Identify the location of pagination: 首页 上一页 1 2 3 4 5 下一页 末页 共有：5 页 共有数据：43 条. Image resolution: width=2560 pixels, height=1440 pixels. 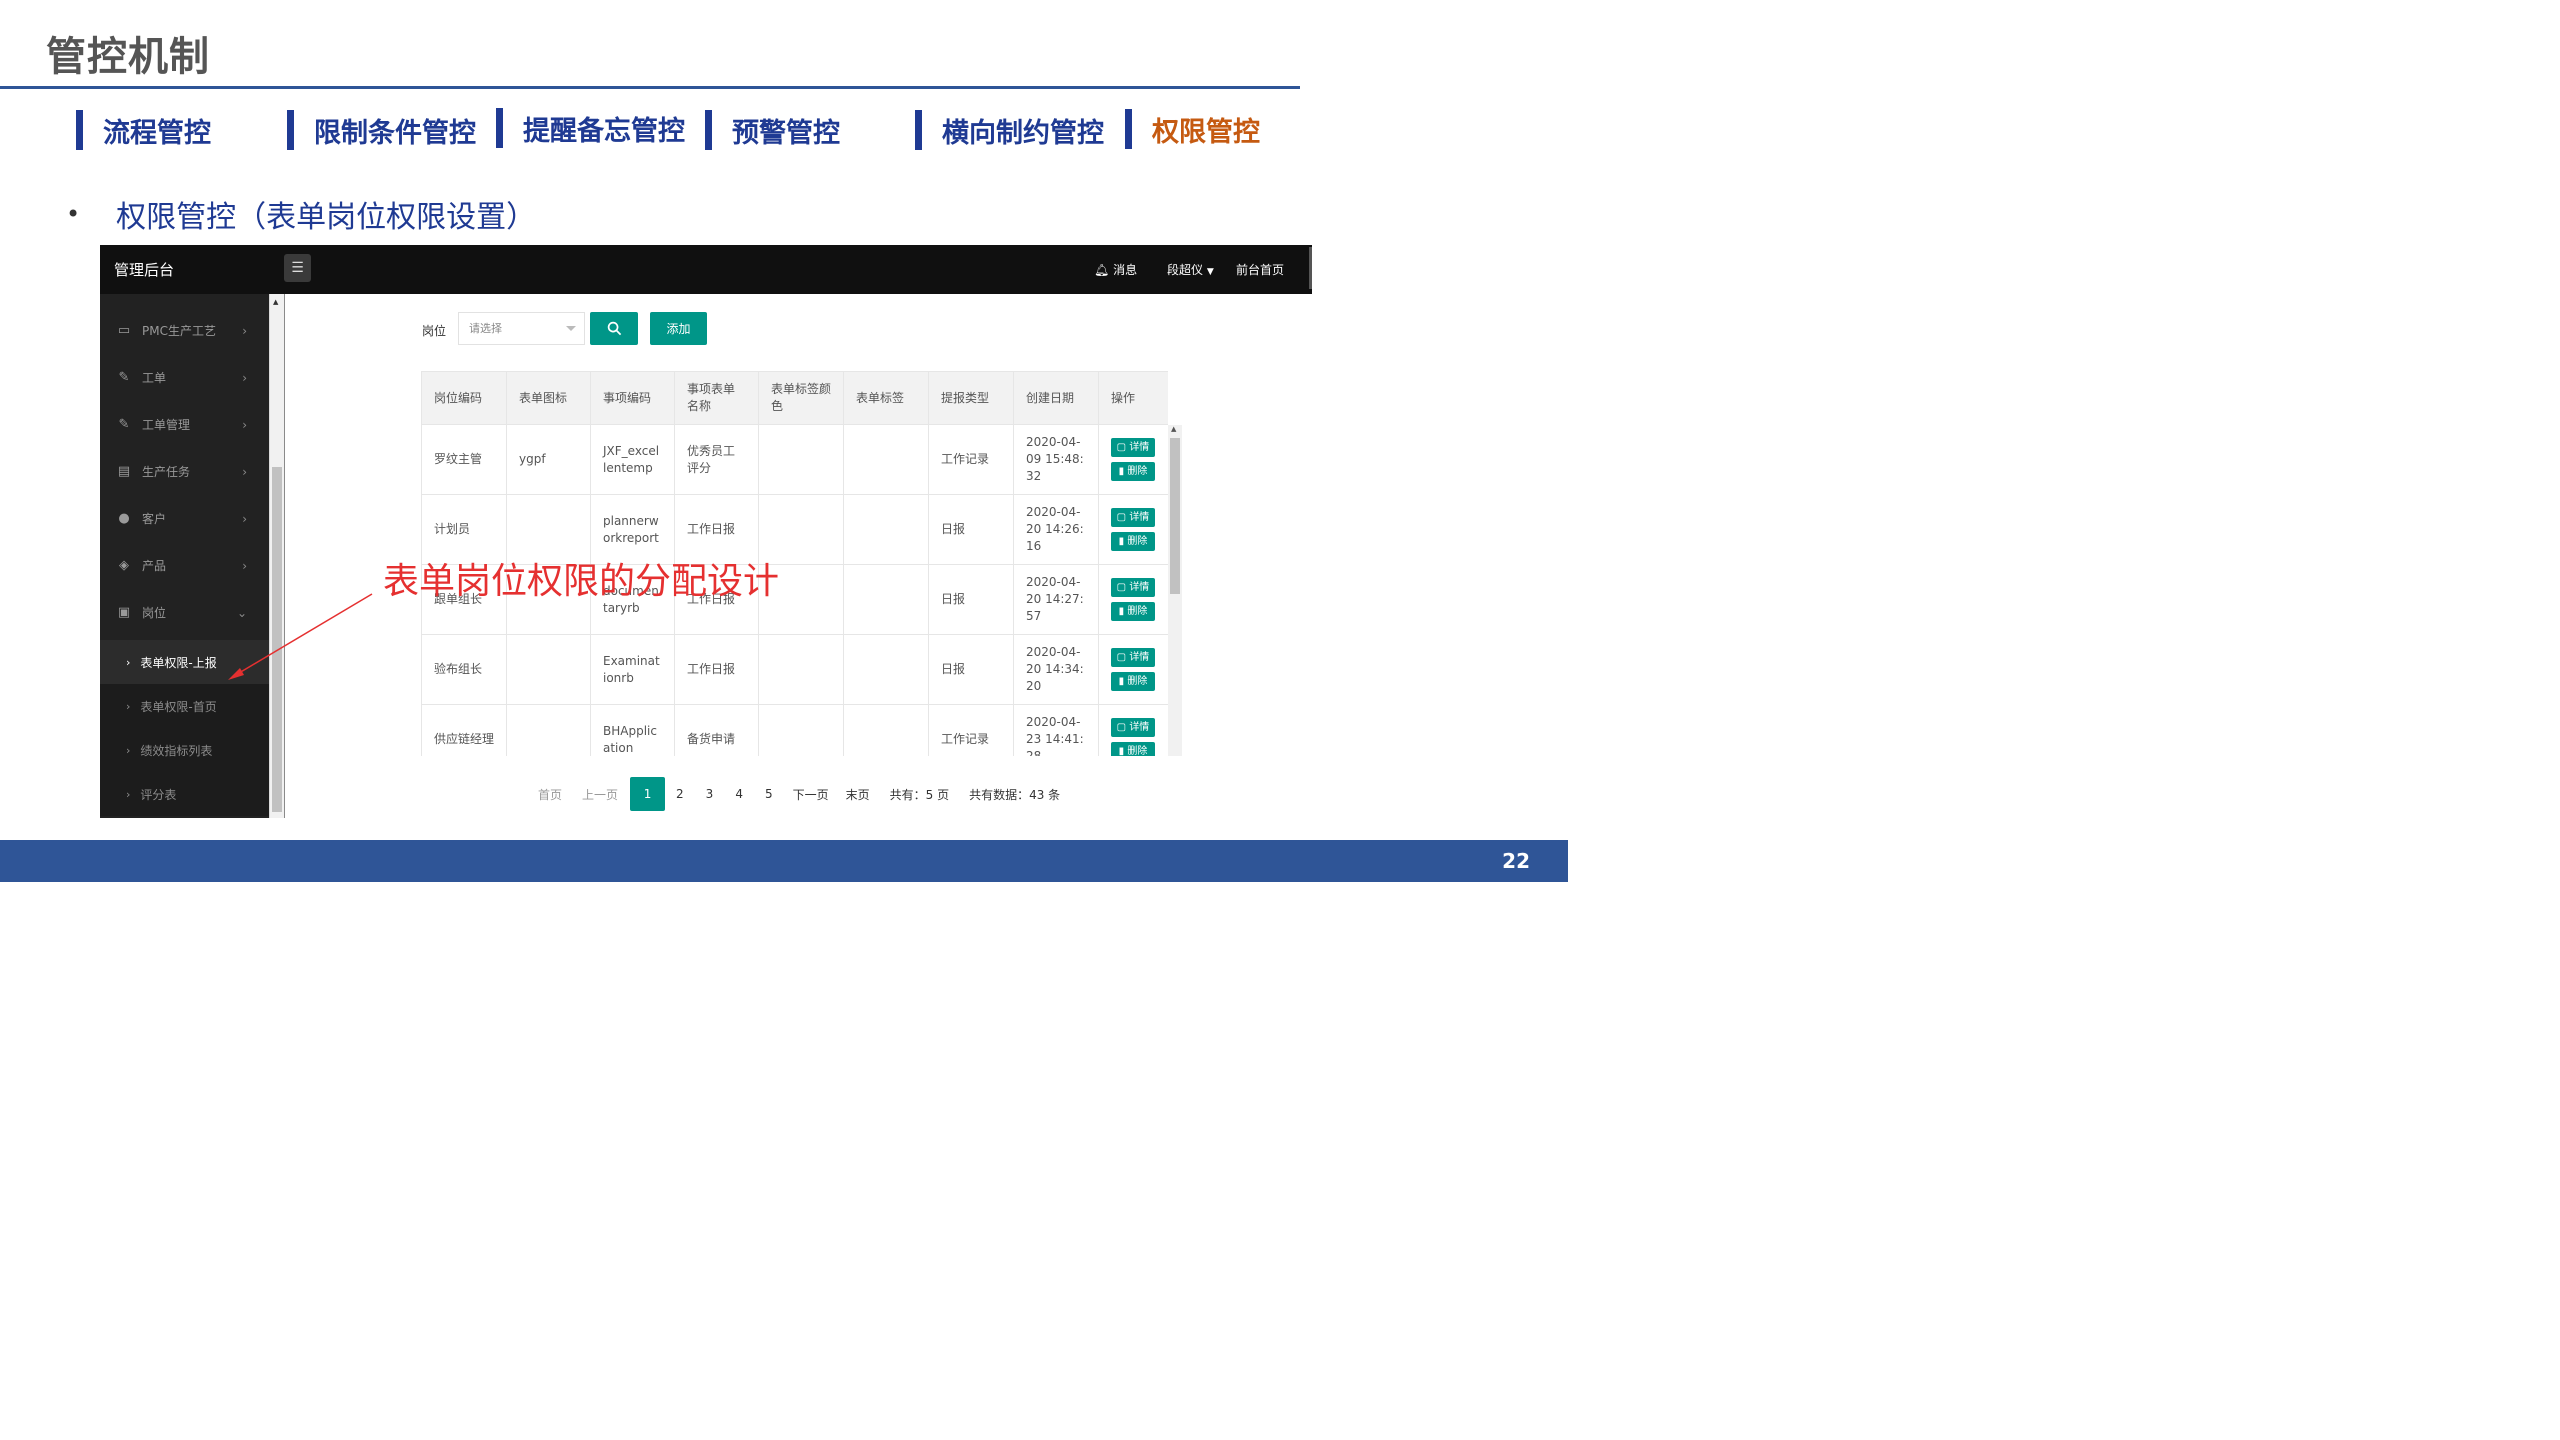
(799, 794).